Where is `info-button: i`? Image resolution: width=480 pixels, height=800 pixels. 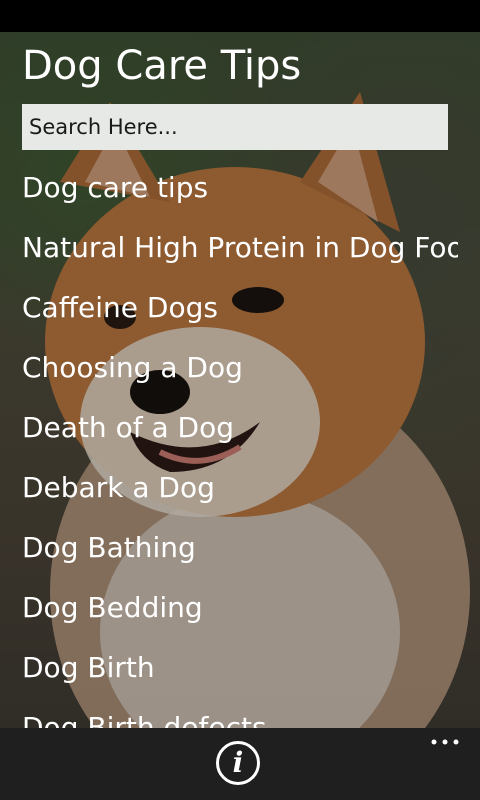
info-button: i is located at coordinates (238, 763).